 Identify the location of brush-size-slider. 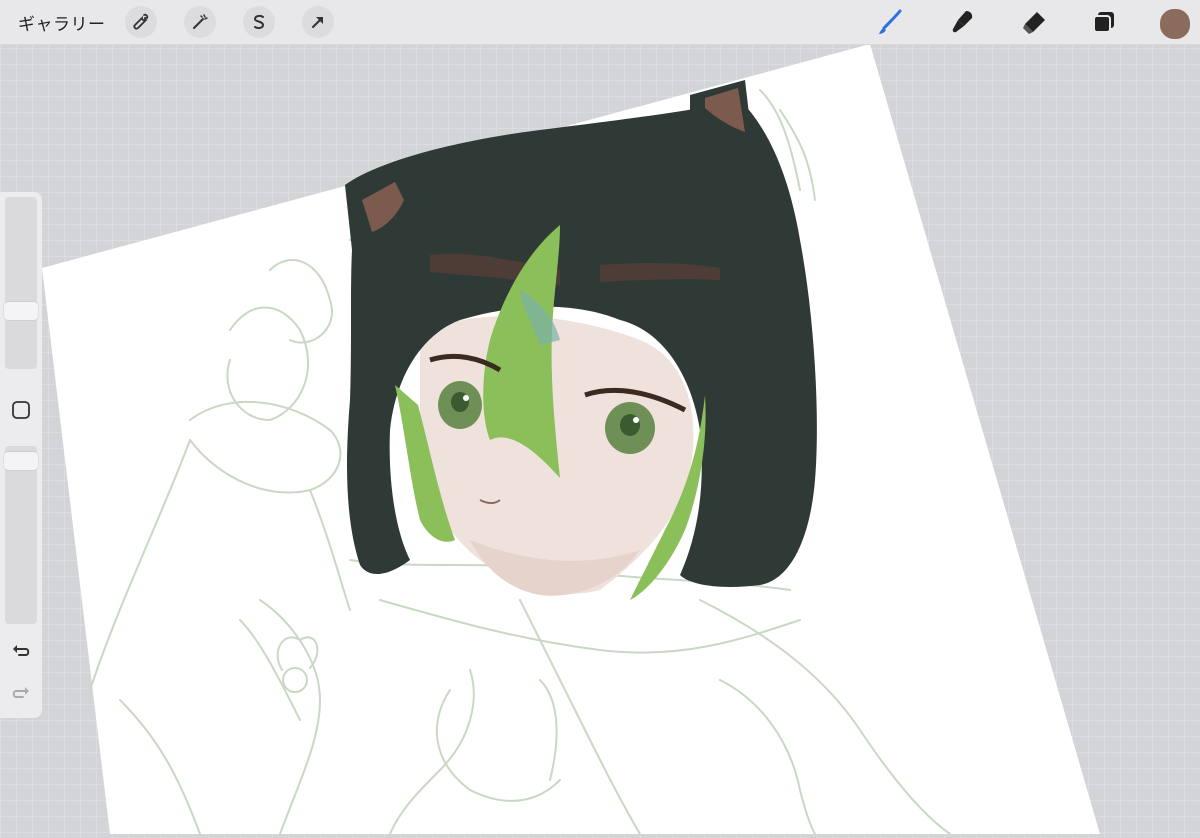
(21, 283).